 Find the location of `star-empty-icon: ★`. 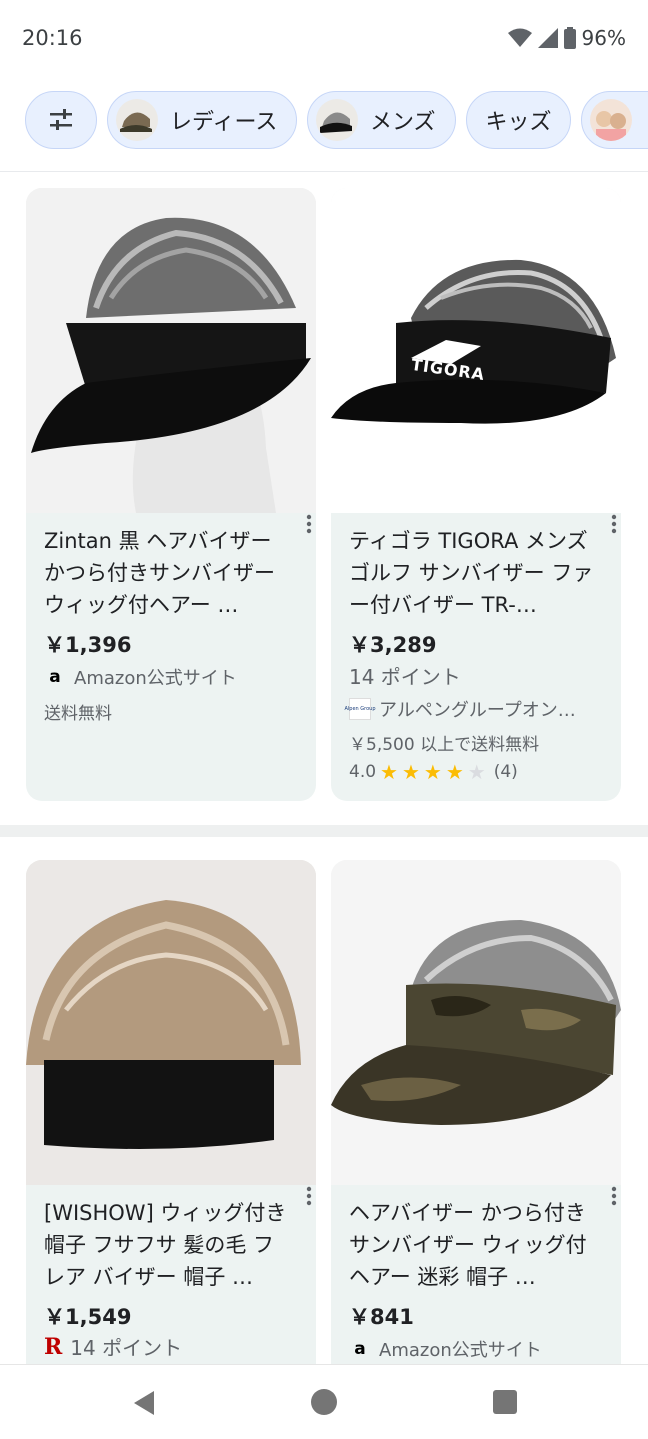

star-empty-icon: ★ is located at coordinates (476, 772).